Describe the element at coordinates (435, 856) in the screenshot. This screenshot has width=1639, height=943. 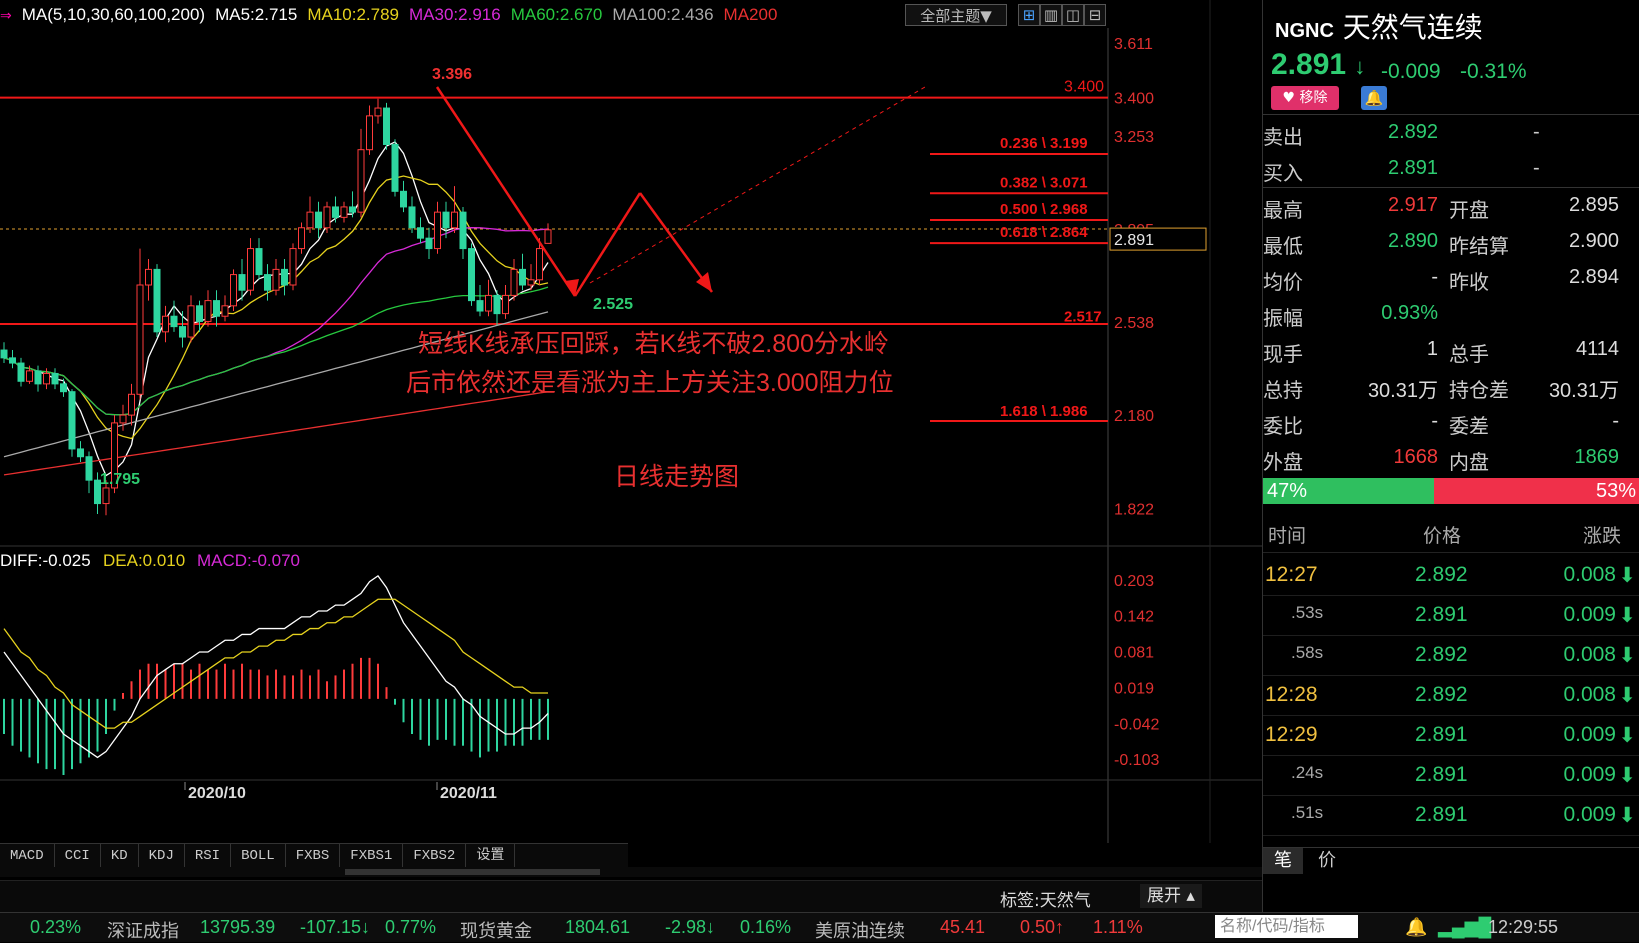
I see `indicator-tab: FXBS2` at that location.